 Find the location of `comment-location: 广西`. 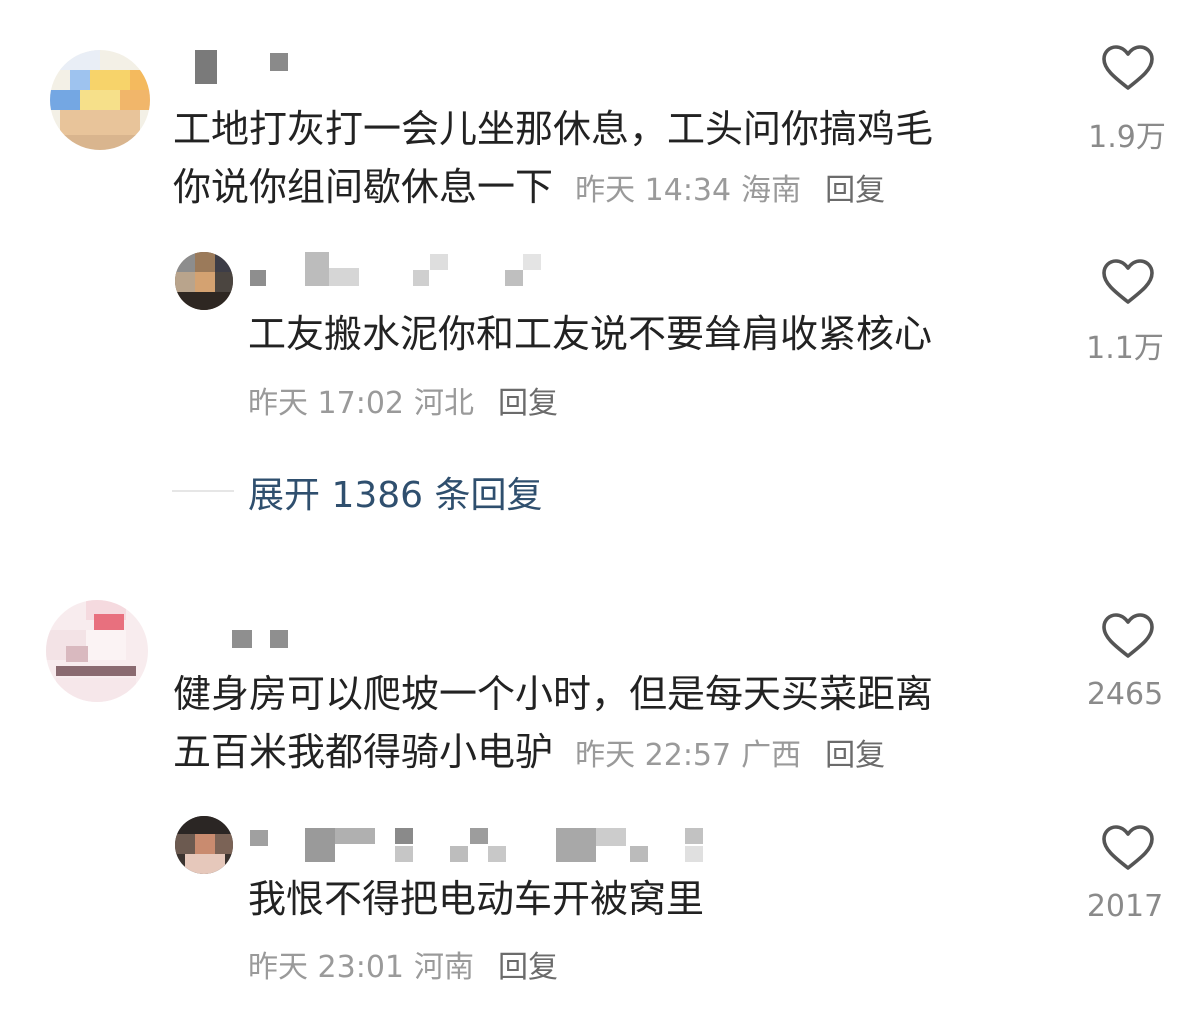

comment-location: 广西 is located at coordinates (771, 755).